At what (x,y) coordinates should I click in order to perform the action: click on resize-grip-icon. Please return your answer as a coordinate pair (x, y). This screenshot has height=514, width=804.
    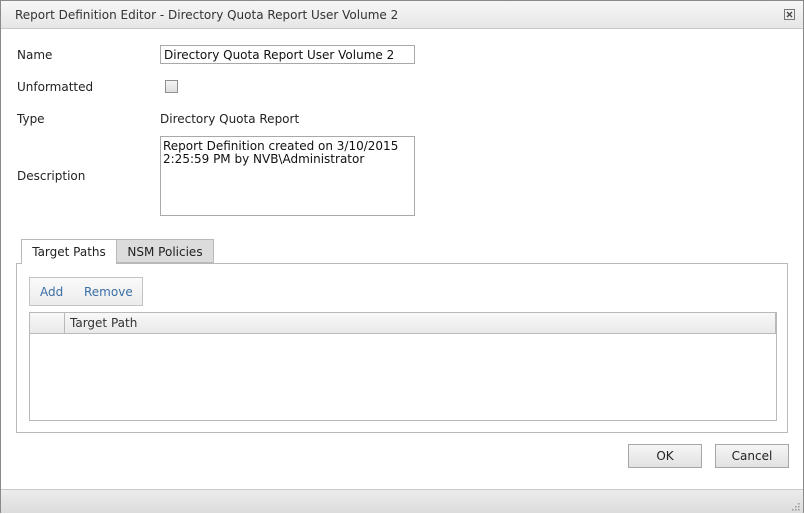
    Looking at the image, I should click on (795, 505).